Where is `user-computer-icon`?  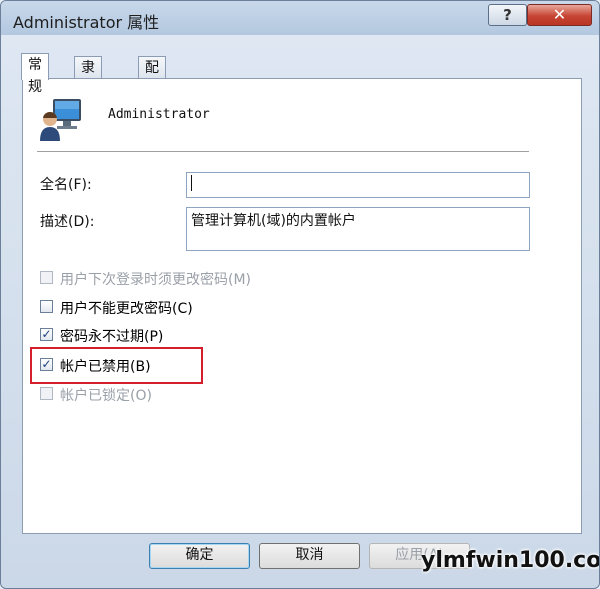 user-computer-icon is located at coordinates (60, 120).